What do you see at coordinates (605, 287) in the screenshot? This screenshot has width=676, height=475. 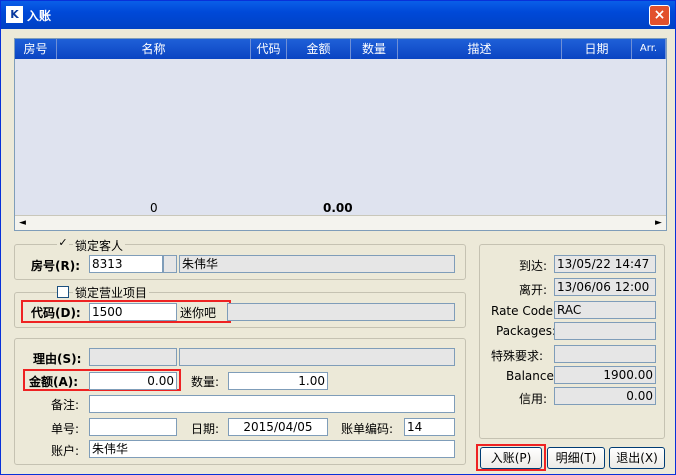 I see `depart-field: 13/06/06 12:00` at bounding box center [605, 287].